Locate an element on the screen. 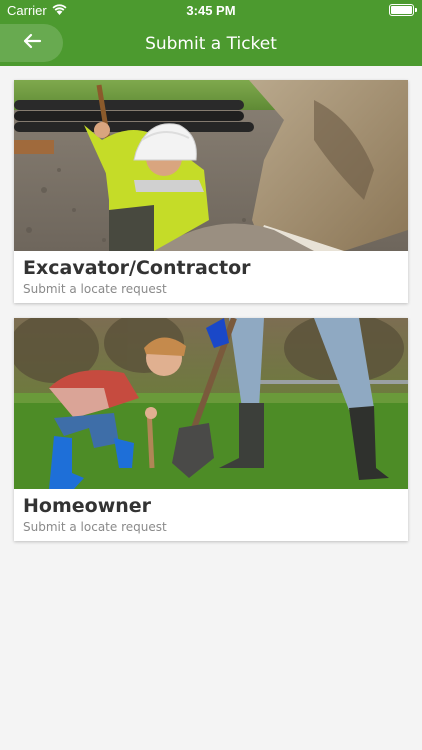 This screenshot has height=750, width=422. card-title: Excavator/Contractor is located at coordinates (137, 268).